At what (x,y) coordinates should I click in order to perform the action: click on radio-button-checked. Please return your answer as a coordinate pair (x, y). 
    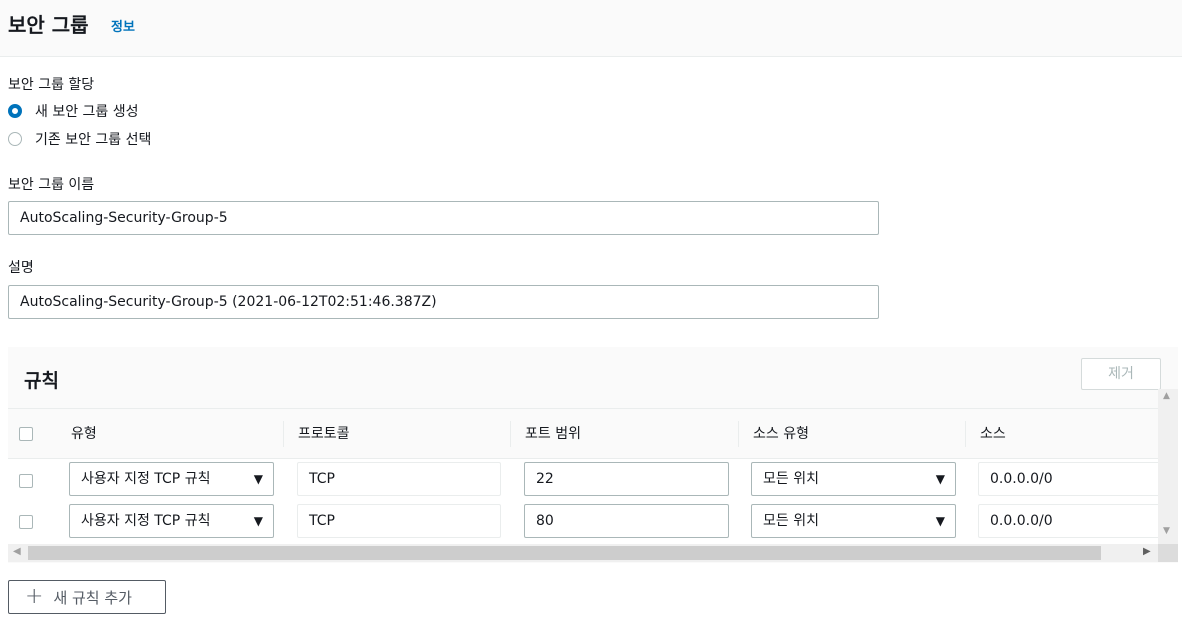
    Looking at the image, I should click on (15, 111).